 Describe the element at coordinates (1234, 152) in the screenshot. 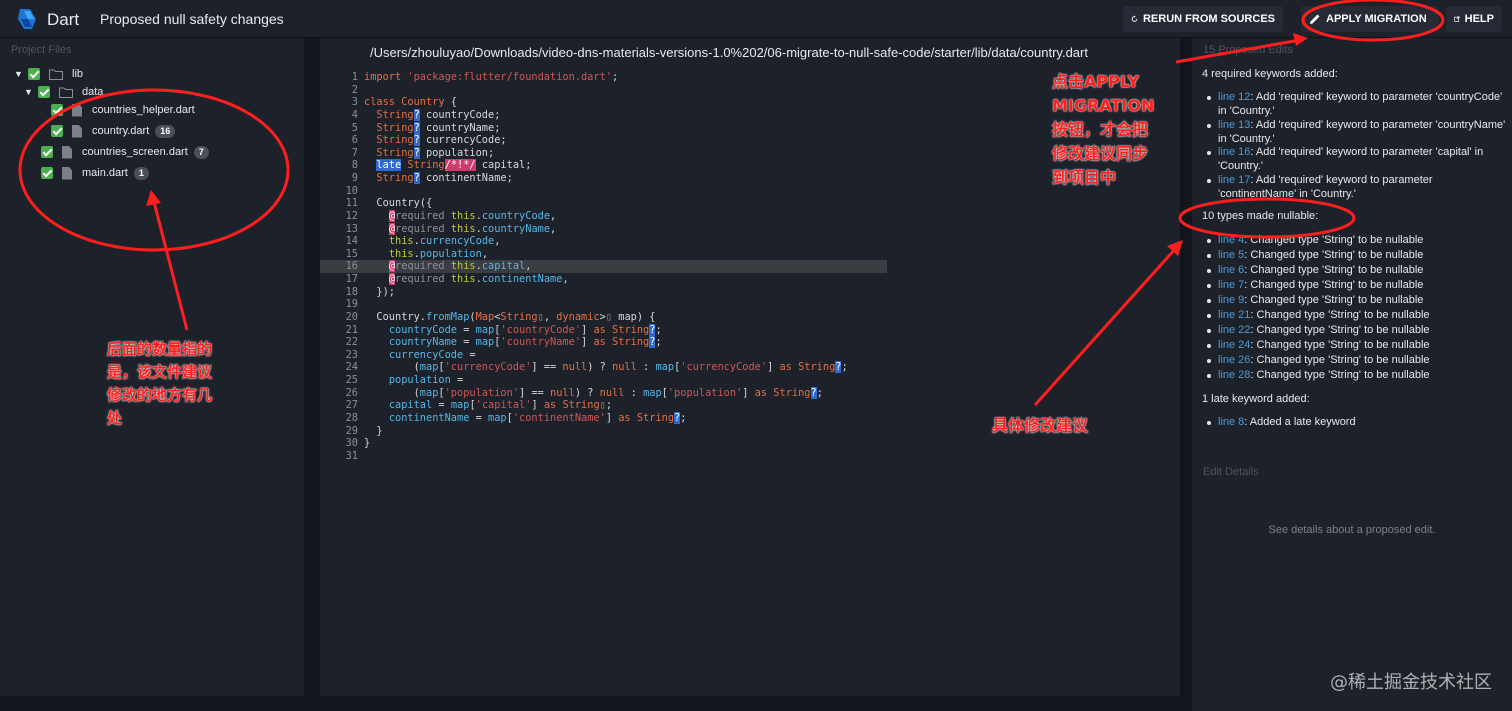

I see `line-link: line 16` at that location.